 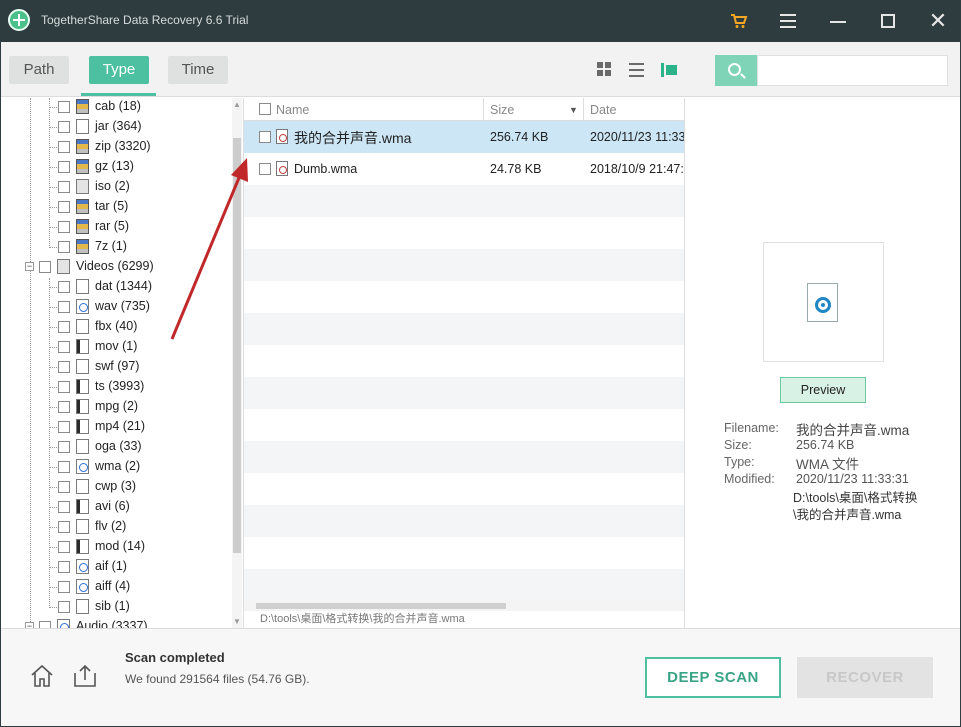 What do you see at coordinates (603, 110) in the screenshot?
I see `column-header-date: Date` at bounding box center [603, 110].